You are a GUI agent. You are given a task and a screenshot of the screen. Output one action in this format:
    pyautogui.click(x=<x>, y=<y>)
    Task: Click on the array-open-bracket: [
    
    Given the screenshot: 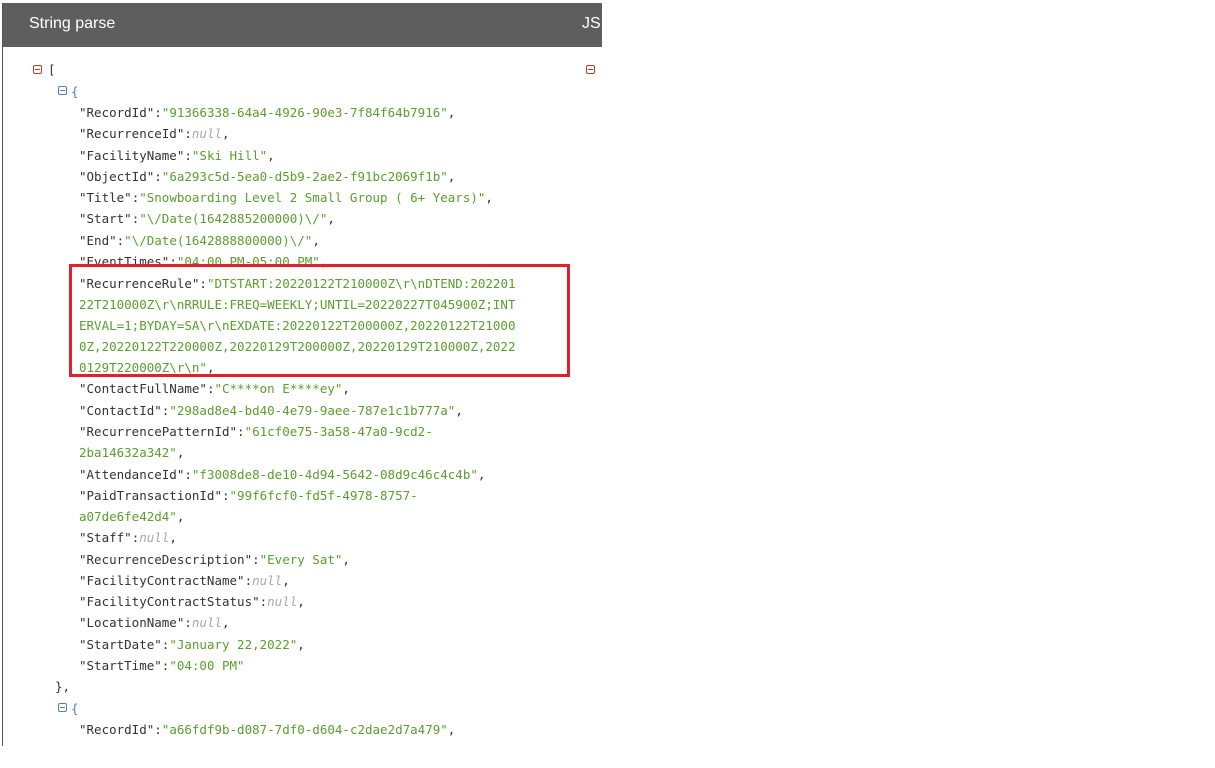 What is the action you would take?
    pyautogui.click(x=52, y=69)
    